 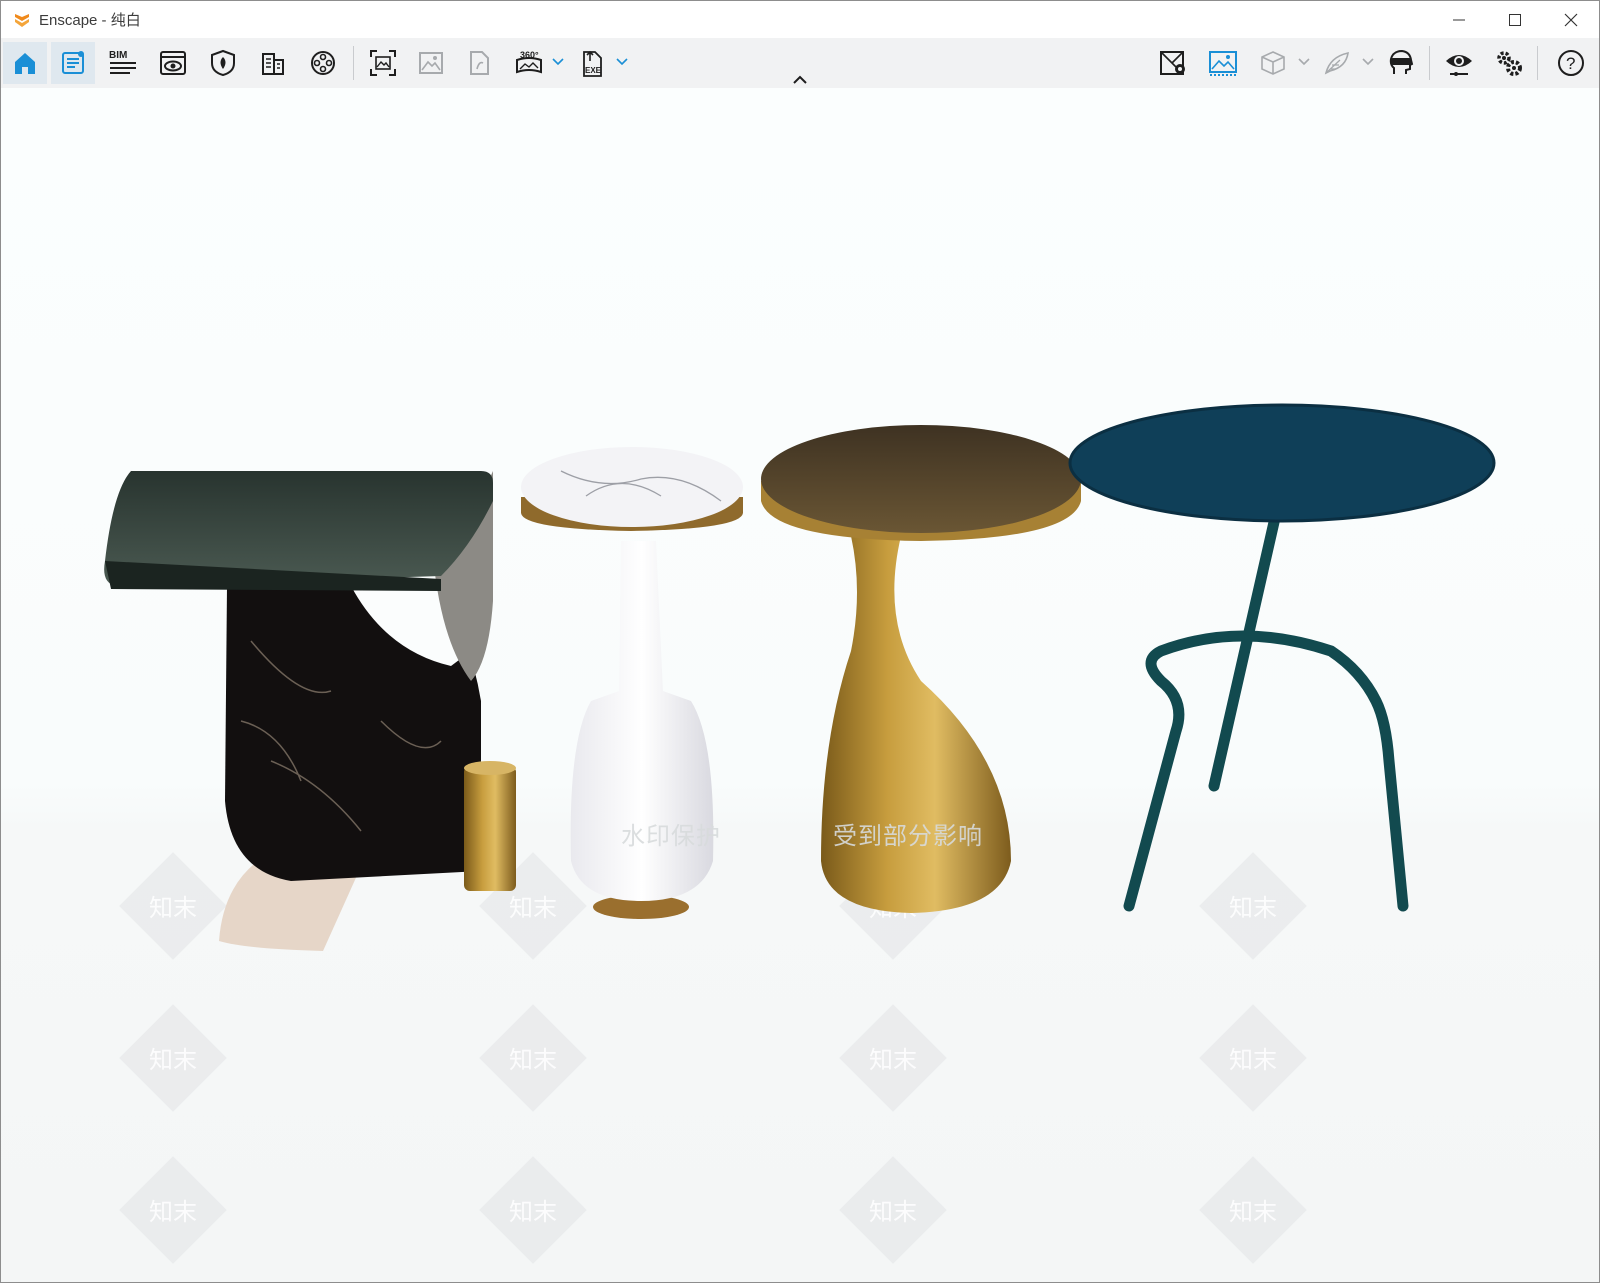 I want to click on render-preview-button, so click(x=1223, y=63).